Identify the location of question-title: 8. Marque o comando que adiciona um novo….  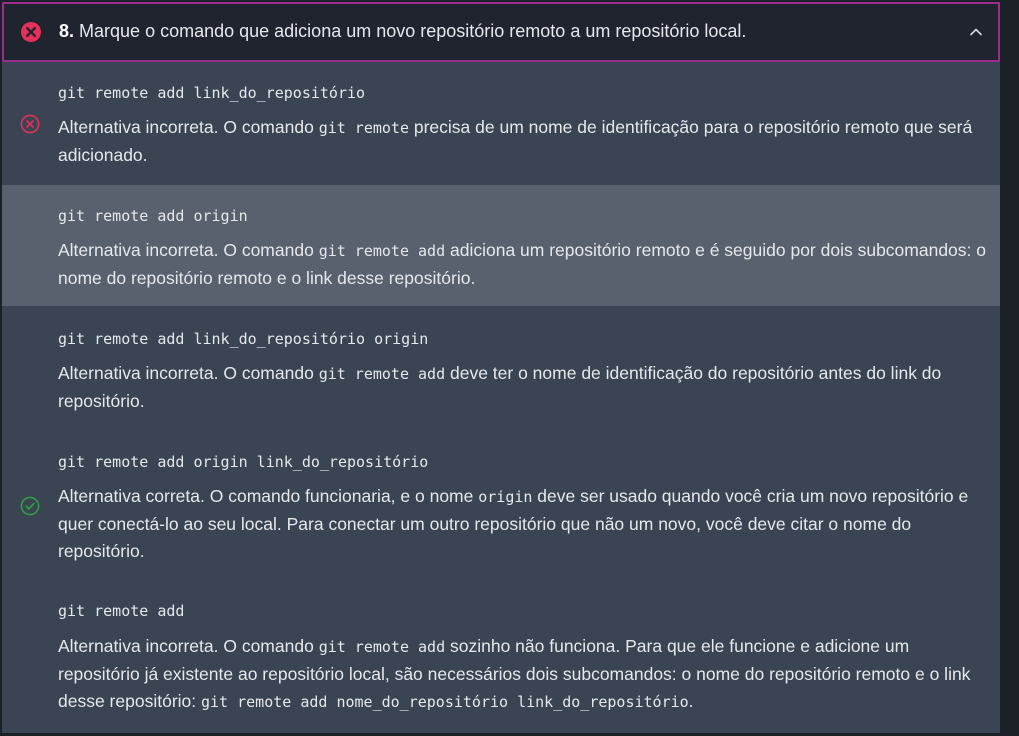
(402, 31).